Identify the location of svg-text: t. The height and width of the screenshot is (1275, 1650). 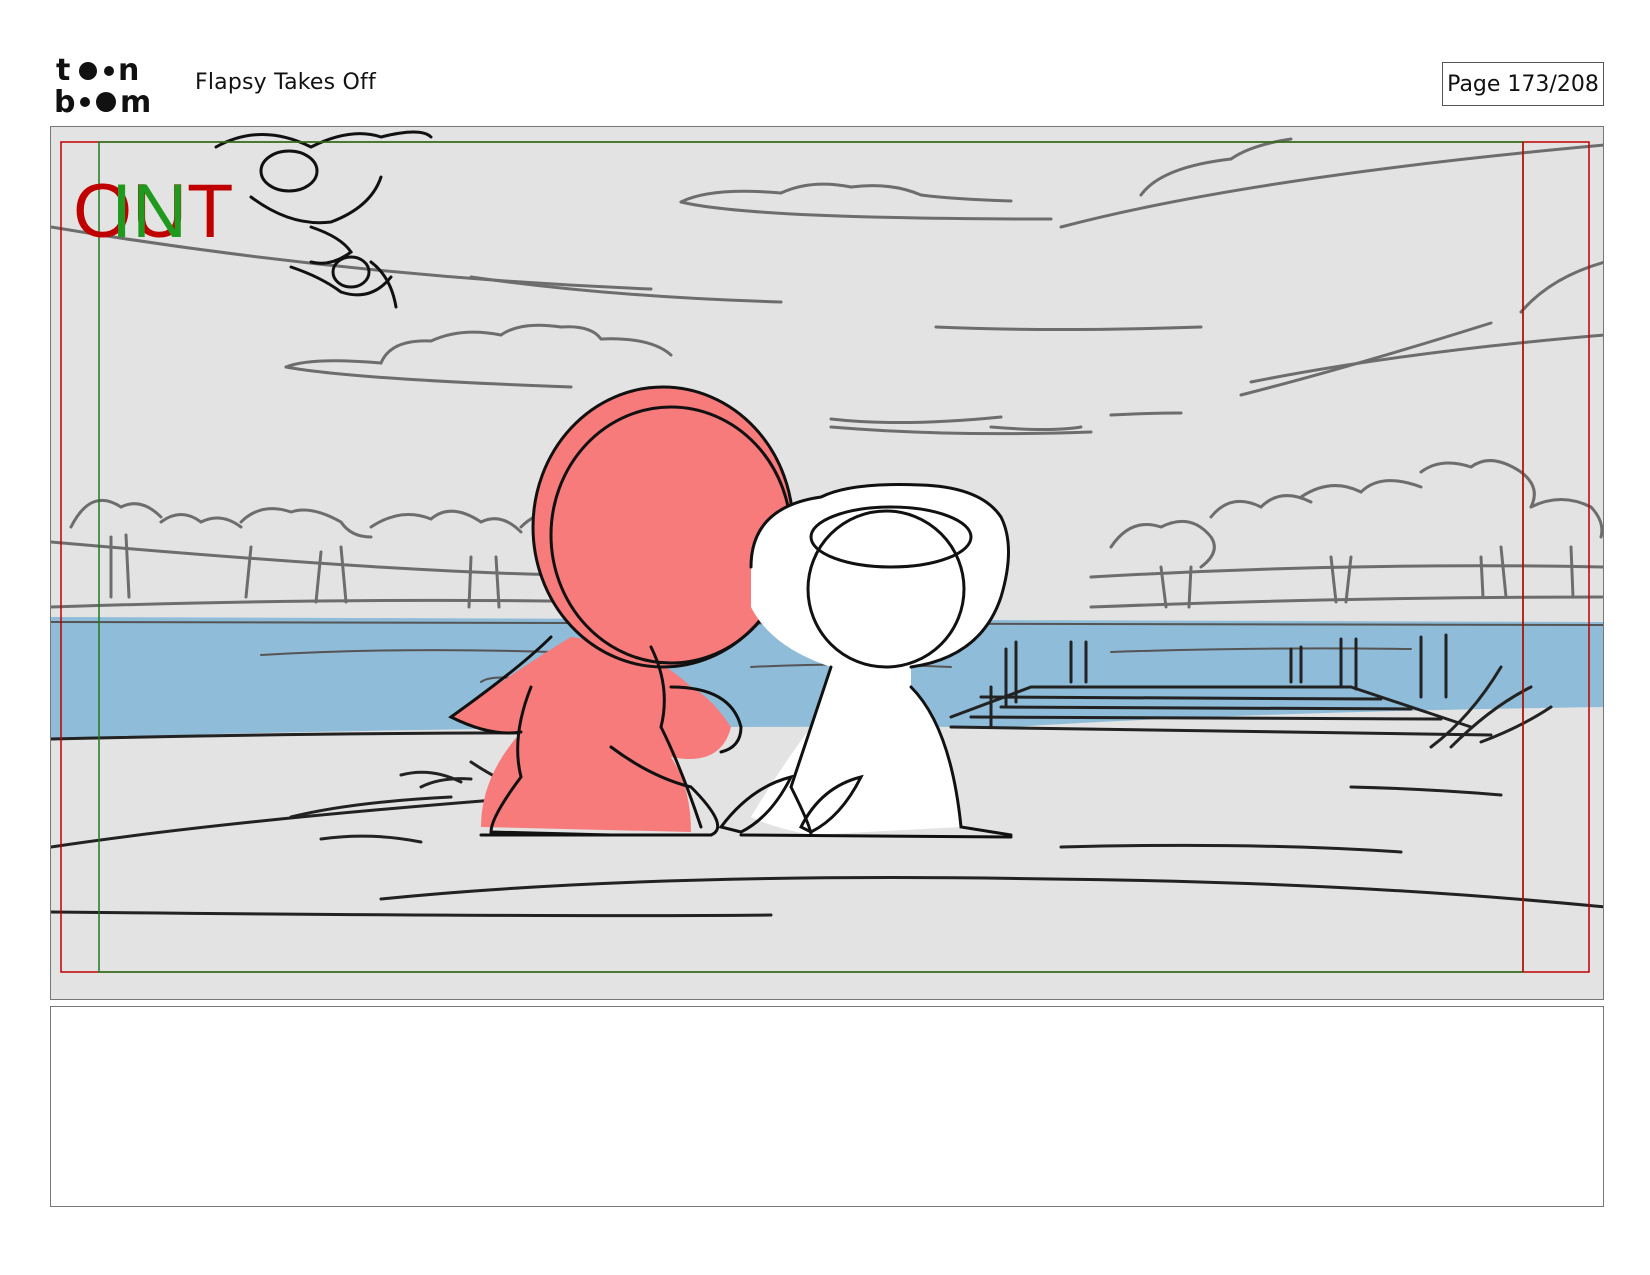
(63, 71).